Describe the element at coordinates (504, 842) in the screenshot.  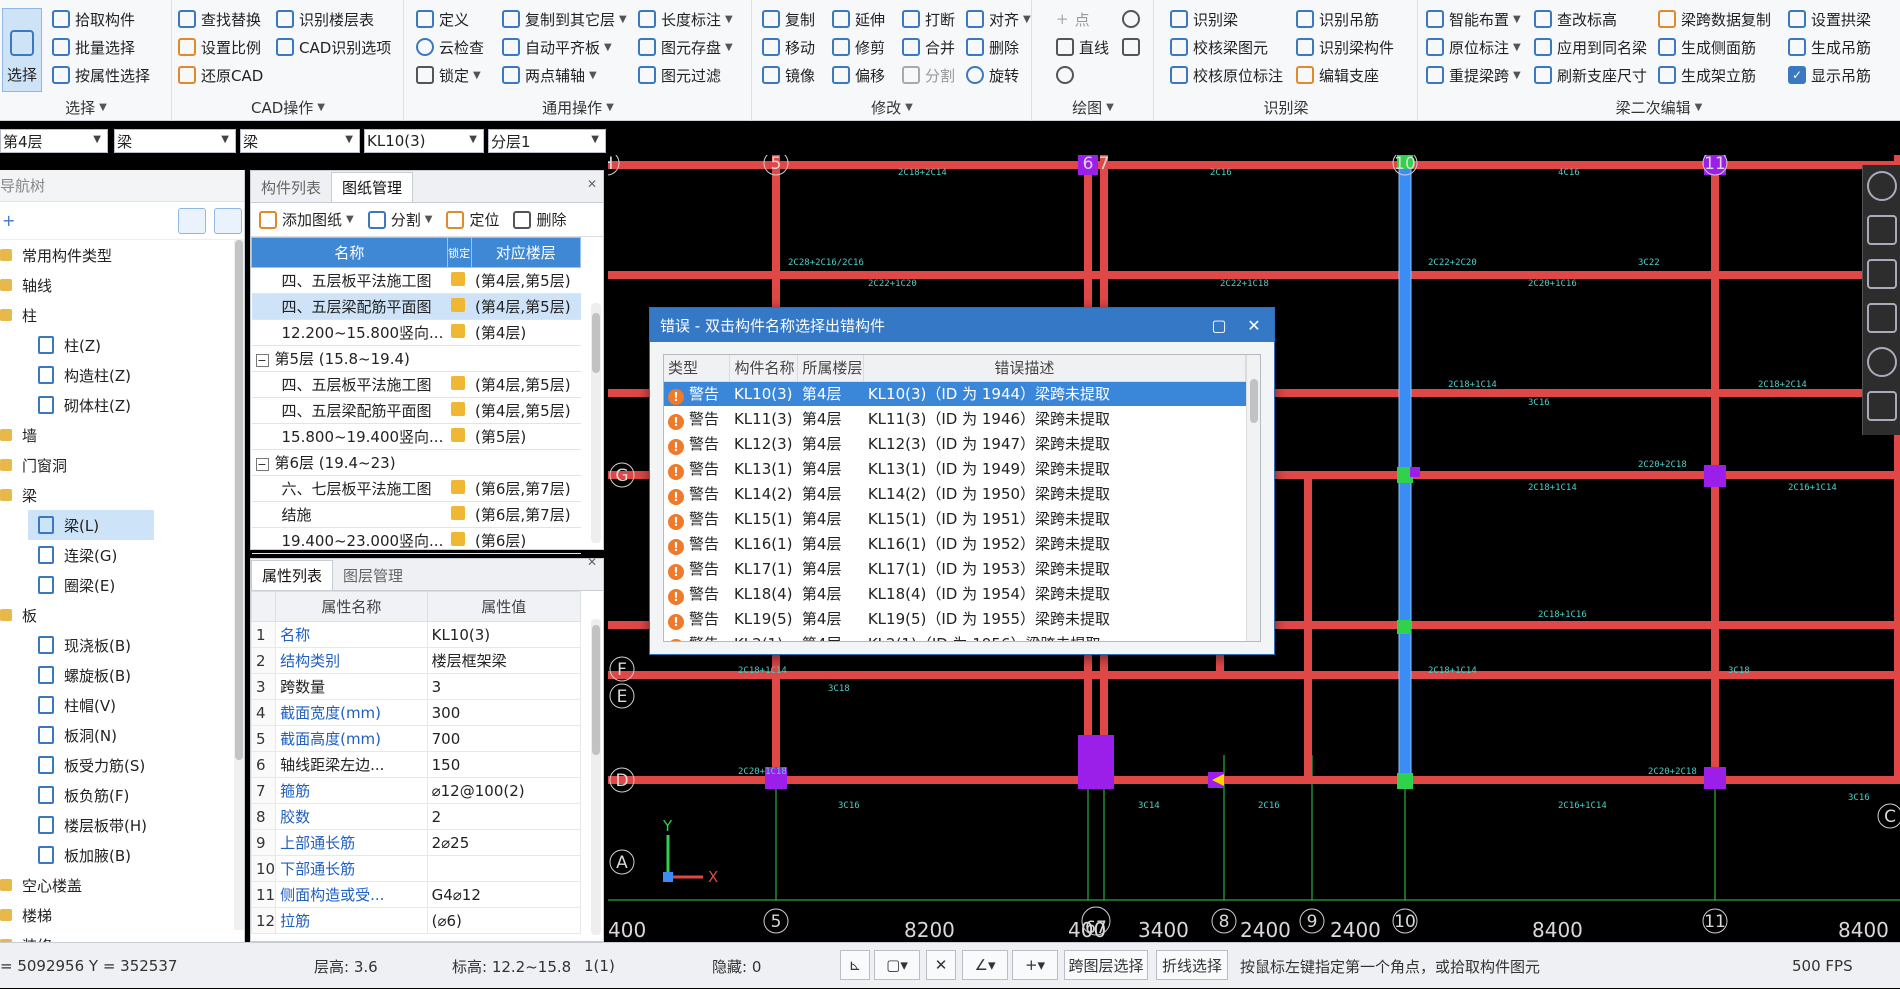
I see `property-value: 2⌀25` at that location.